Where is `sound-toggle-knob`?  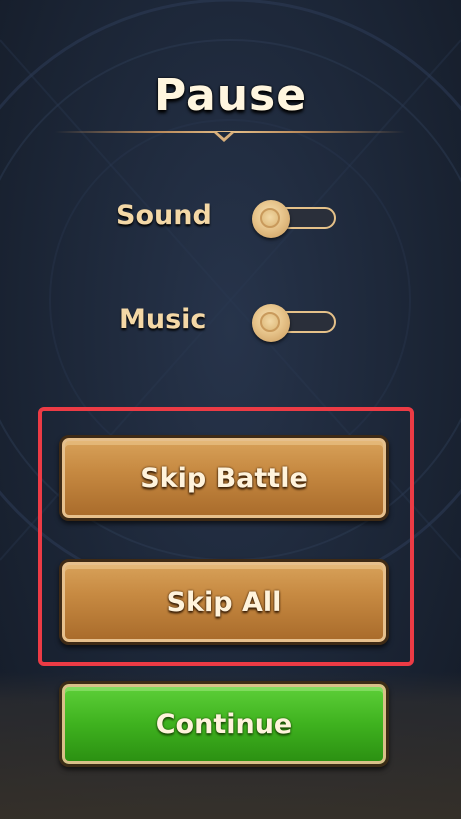 sound-toggle-knob is located at coordinates (271, 219).